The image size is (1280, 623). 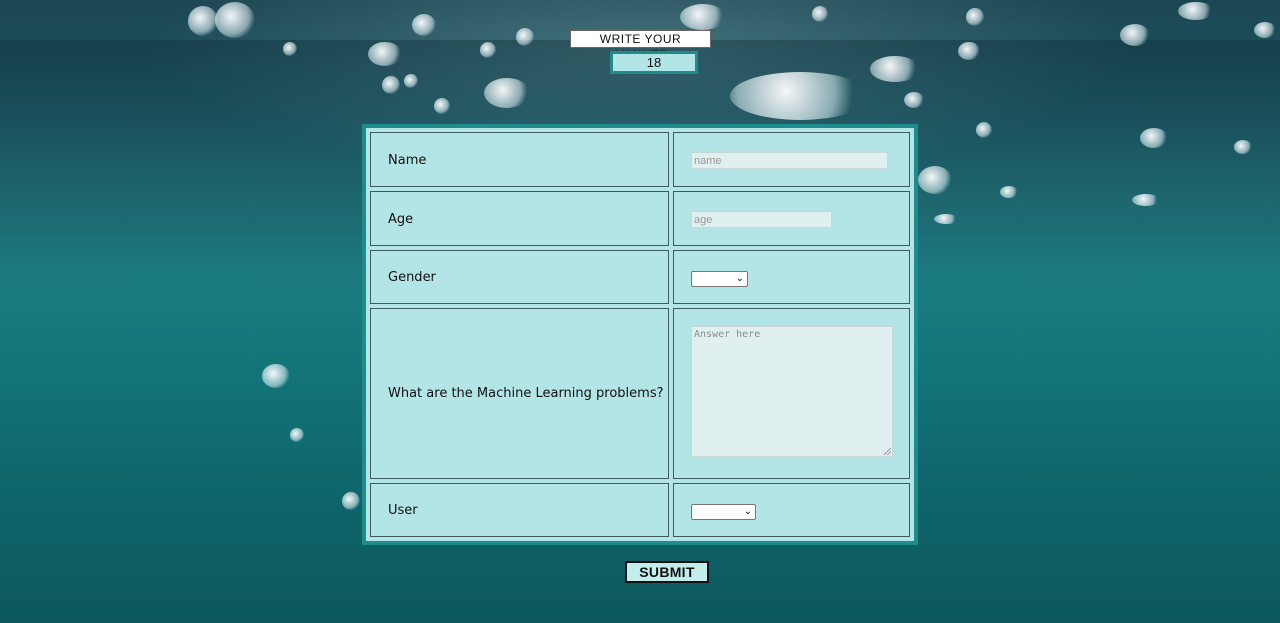 I want to click on name-label-cell: Name, so click(x=519, y=159).